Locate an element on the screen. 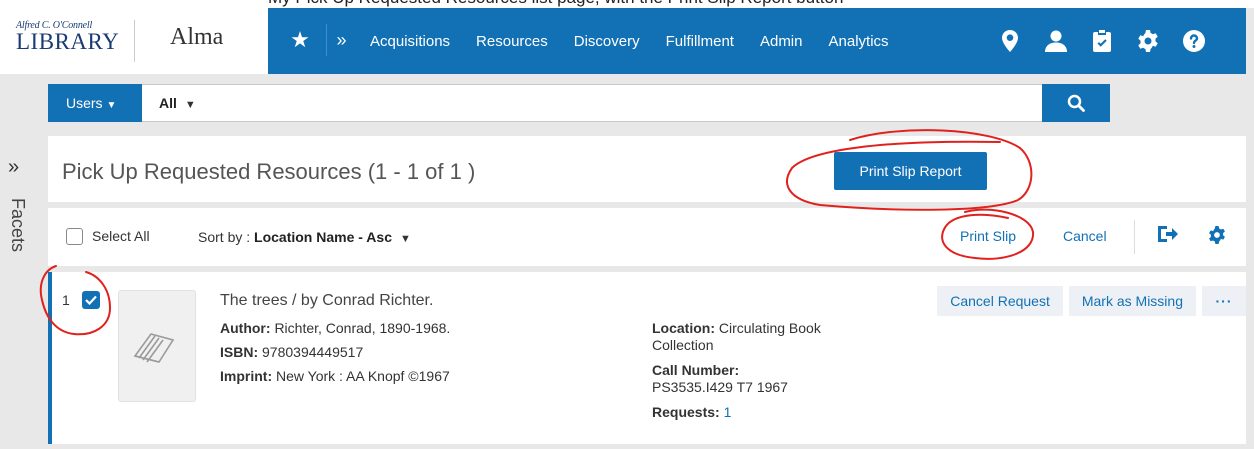 The image size is (1254, 449). nav-discovery: Discovery is located at coordinates (607, 41).